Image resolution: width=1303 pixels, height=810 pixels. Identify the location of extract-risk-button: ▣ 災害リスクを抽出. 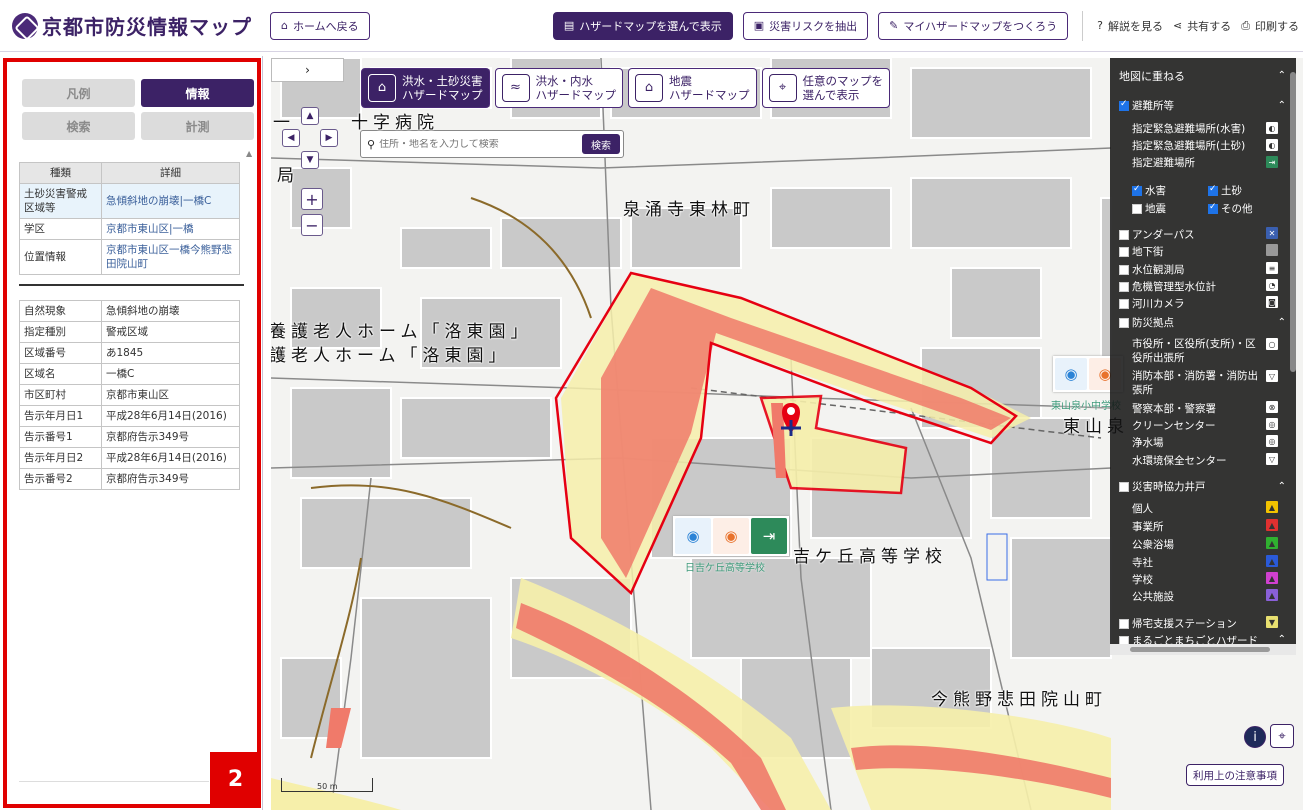
(805, 25).